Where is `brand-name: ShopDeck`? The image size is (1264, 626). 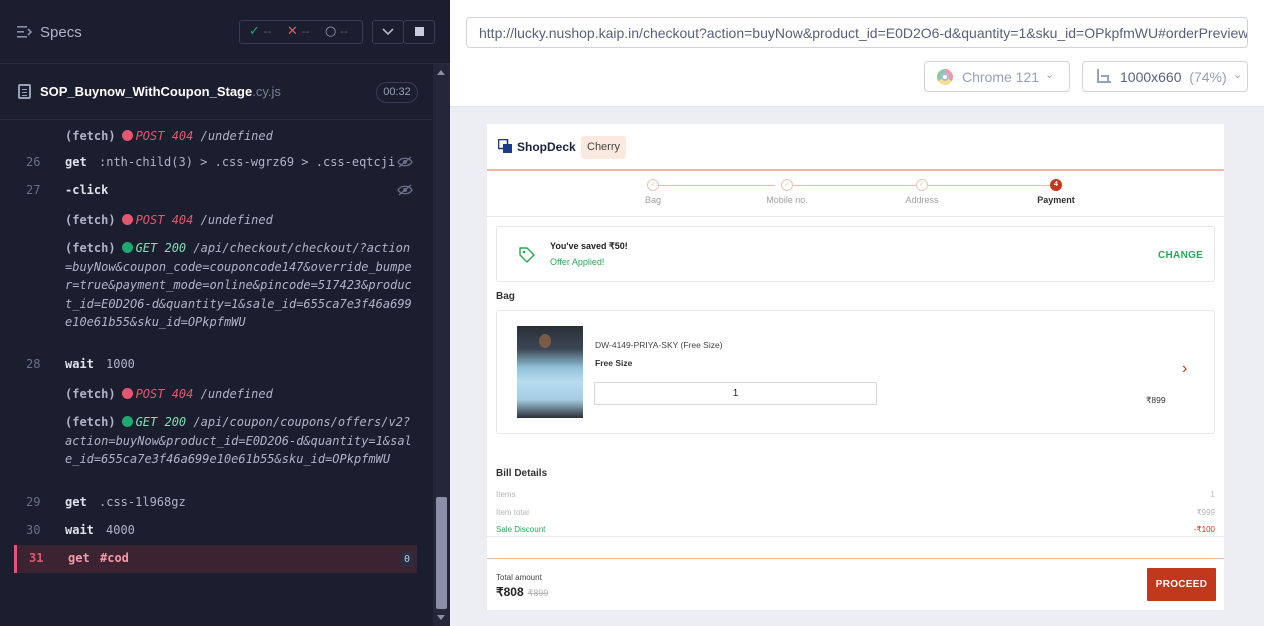 brand-name: ShopDeck is located at coordinates (546, 147).